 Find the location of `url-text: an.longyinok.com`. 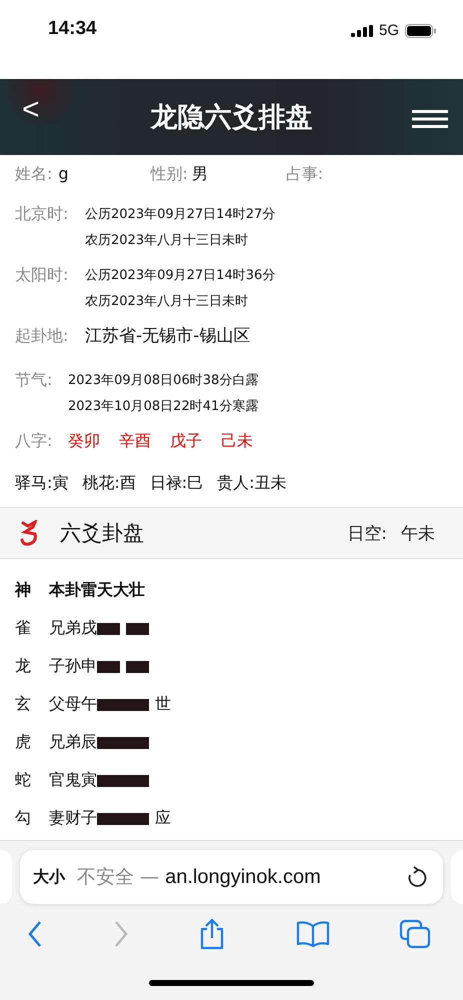

url-text: an.longyinok.com is located at coordinates (243, 877).